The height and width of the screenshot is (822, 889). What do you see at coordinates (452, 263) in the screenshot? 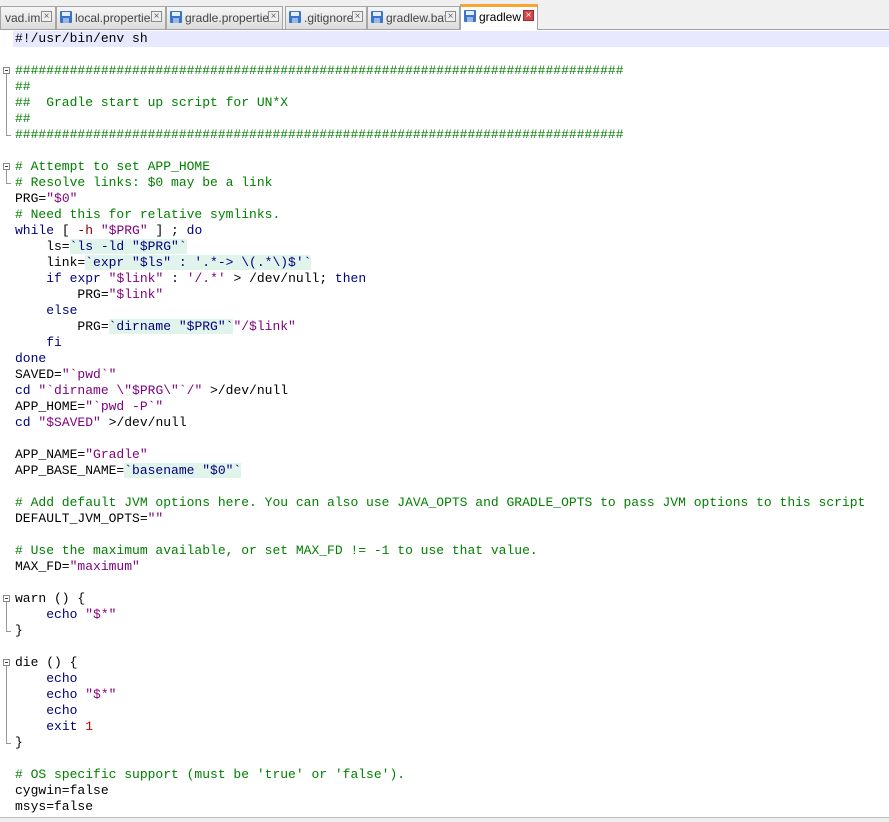
I see `code-line: link=`expr "$ls" : '.*-> \(.*\)$'`` at bounding box center [452, 263].